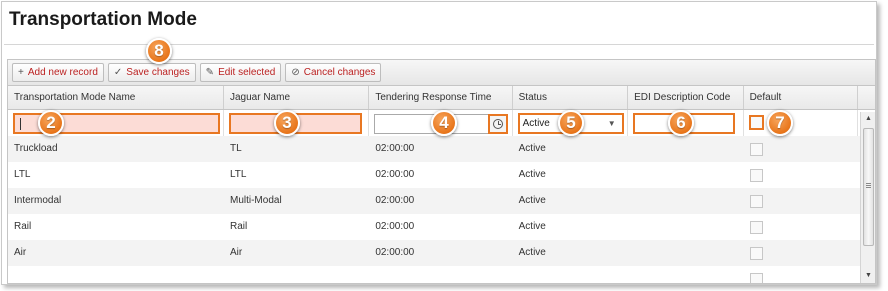  I want to click on edit-selected-button: ✎ Edit selected, so click(240, 72).